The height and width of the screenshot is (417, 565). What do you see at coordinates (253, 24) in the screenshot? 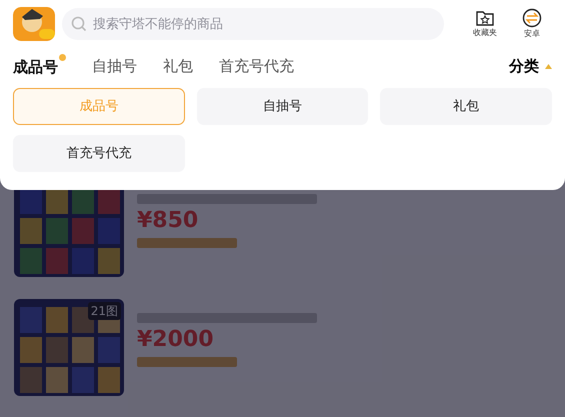
I see `search-field: 搜索守塔不能停的商品` at bounding box center [253, 24].